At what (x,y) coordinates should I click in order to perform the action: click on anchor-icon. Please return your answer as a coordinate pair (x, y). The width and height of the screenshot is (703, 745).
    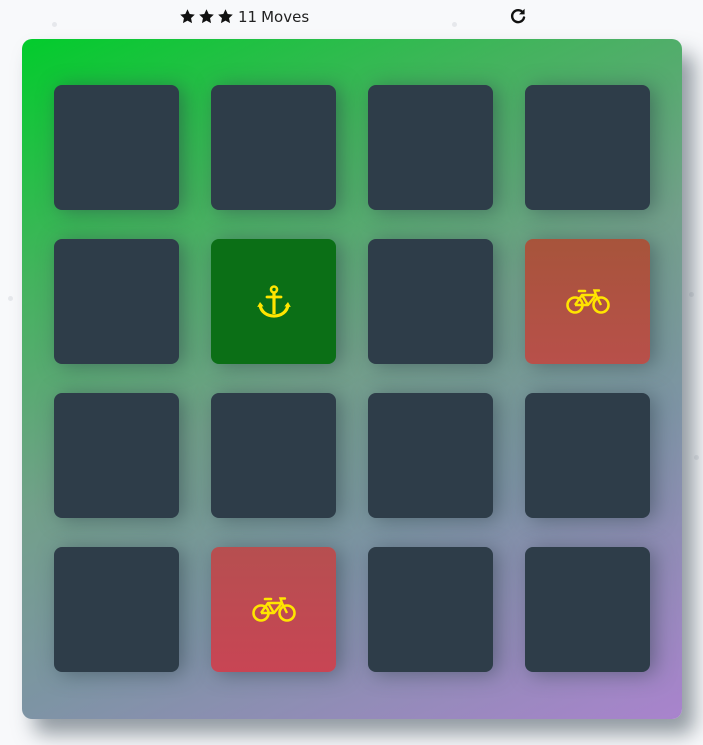
    Looking at the image, I should click on (273, 301).